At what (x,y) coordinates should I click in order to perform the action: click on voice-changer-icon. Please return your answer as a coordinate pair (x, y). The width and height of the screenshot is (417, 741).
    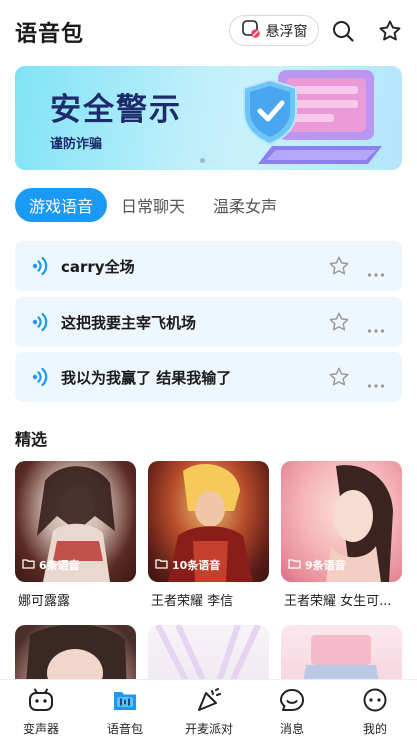
    Looking at the image, I should click on (41, 702).